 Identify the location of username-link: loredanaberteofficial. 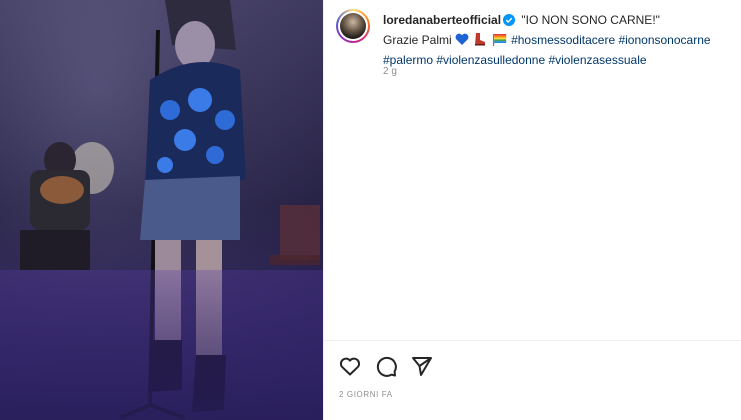
(442, 20).